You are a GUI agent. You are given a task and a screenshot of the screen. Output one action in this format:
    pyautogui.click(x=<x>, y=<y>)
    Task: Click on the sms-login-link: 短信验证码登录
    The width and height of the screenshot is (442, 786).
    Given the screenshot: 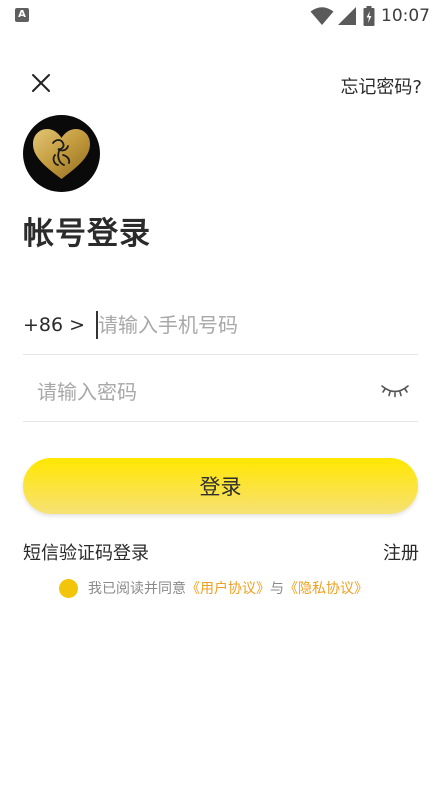 What is the action you would take?
    pyautogui.click(x=86, y=552)
    